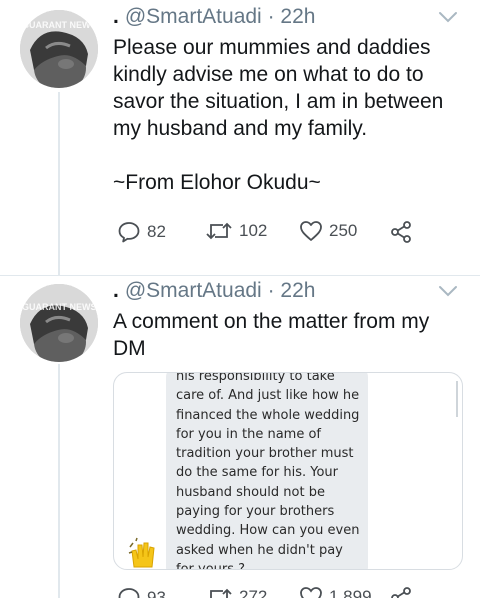 Image resolution: width=480 pixels, height=598 pixels. What do you see at coordinates (268, 396) in the screenshot?
I see `dm-line: care of. And just like how he` at bounding box center [268, 396].